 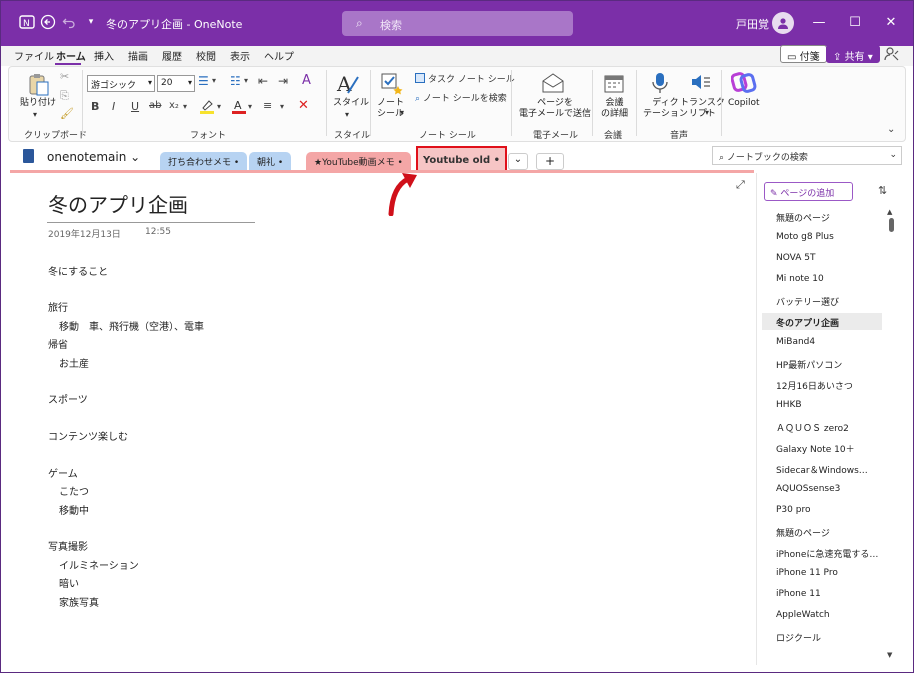 I want to click on page-list-item: Galaxy Note 10＋, so click(x=822, y=447).